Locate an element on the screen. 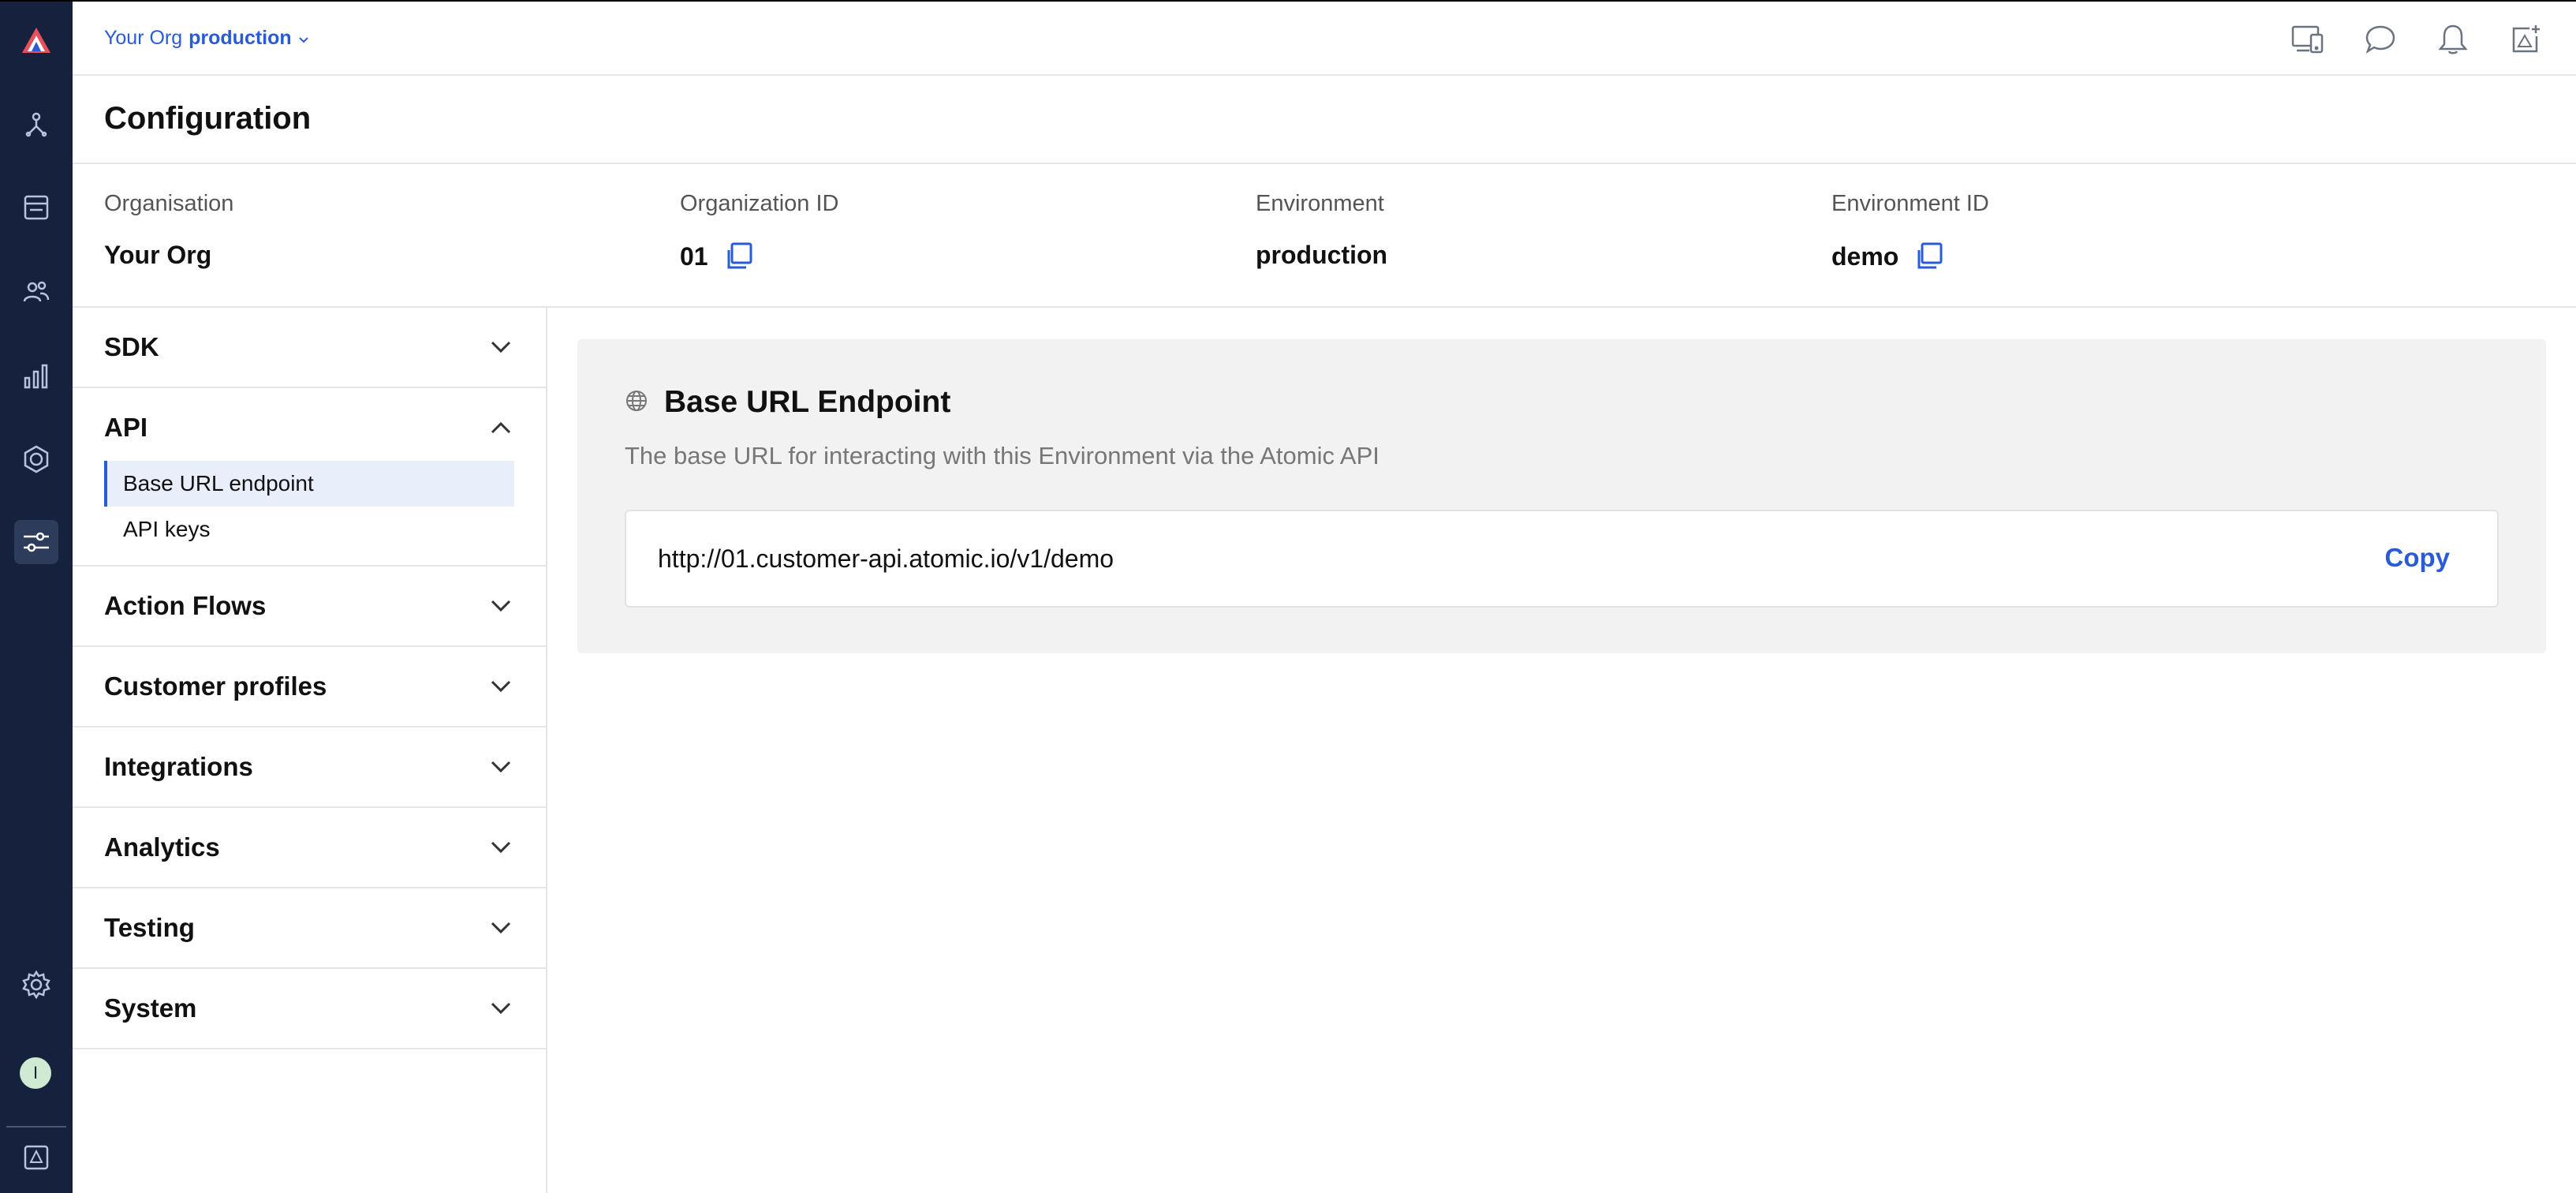  top-actions is located at coordinates (2416, 40).